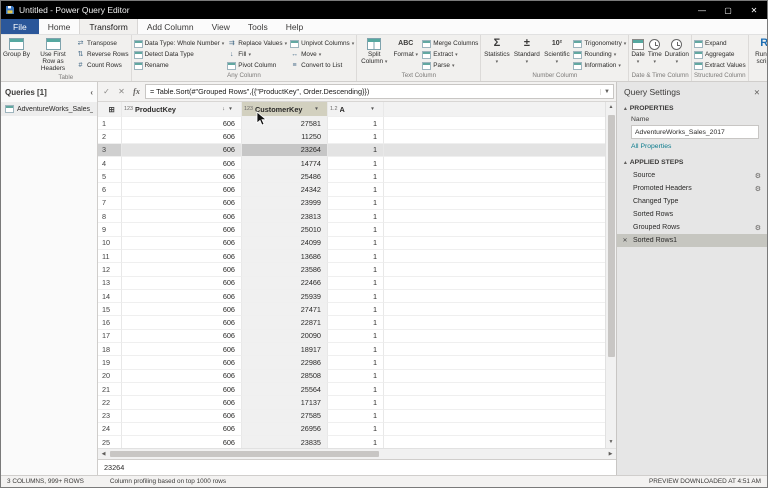 The height and width of the screenshot is (488, 768). I want to click on run-r-script-button: R Run R script, so click(759, 51).